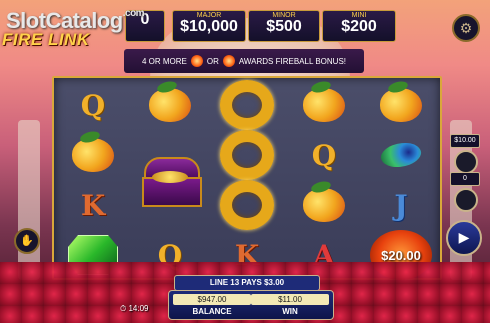 The image size is (490, 323). What do you see at coordinates (466, 162) in the screenshot?
I see `coin-button` at bounding box center [466, 162].